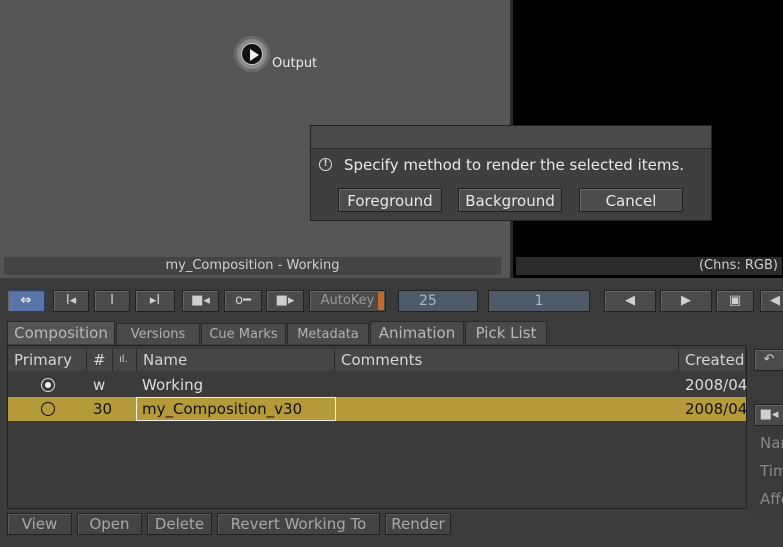 This screenshot has height=547, width=783. What do you see at coordinates (771, 471) in the screenshot?
I see `side-label-time: Tim` at bounding box center [771, 471].